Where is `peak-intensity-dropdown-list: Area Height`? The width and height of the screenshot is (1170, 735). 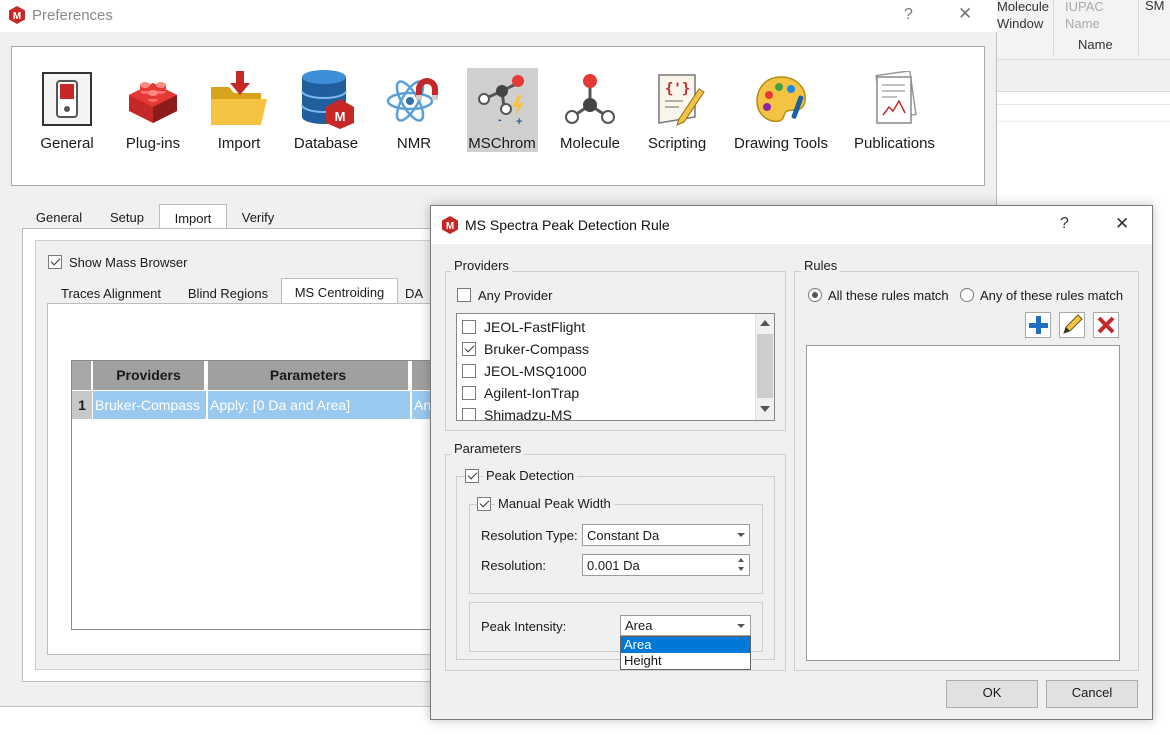
peak-intensity-dropdown-list: Area Height is located at coordinates (685, 653).